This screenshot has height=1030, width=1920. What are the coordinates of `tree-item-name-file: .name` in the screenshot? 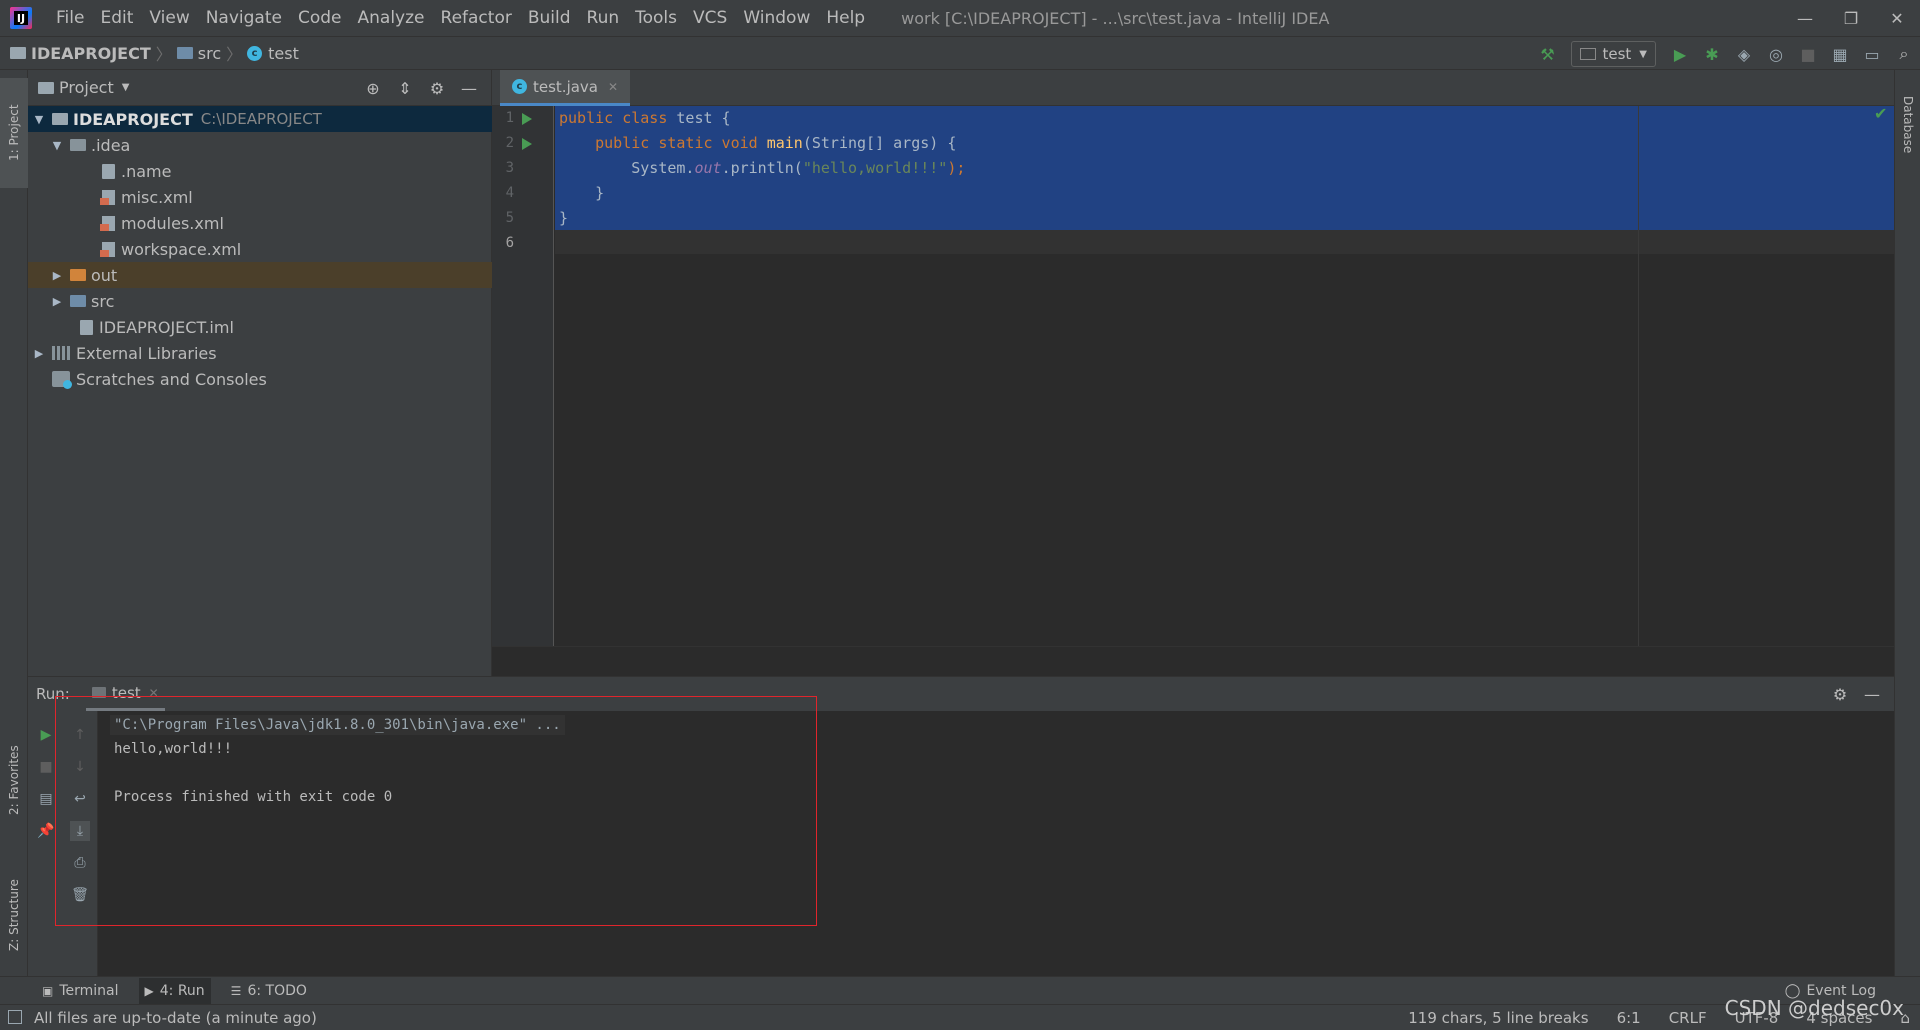 It's located at (260, 171).